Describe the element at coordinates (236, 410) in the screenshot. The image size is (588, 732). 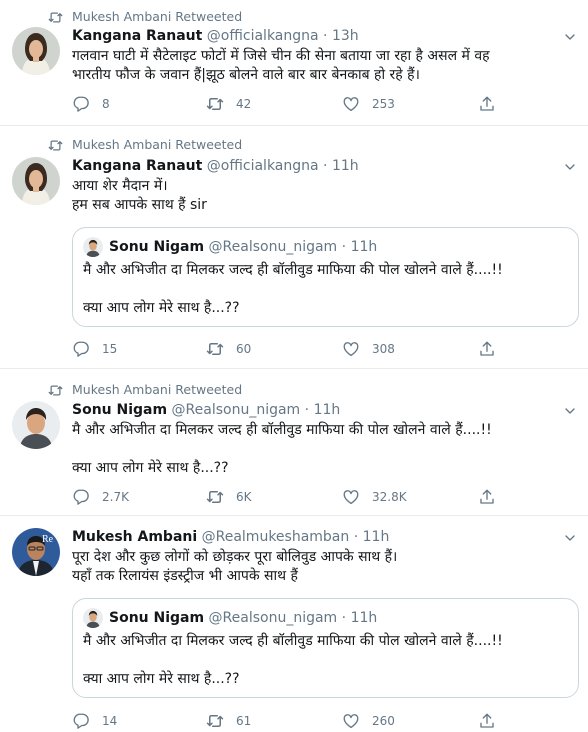
I see `author-handle: @Realsonu_nigam` at that location.